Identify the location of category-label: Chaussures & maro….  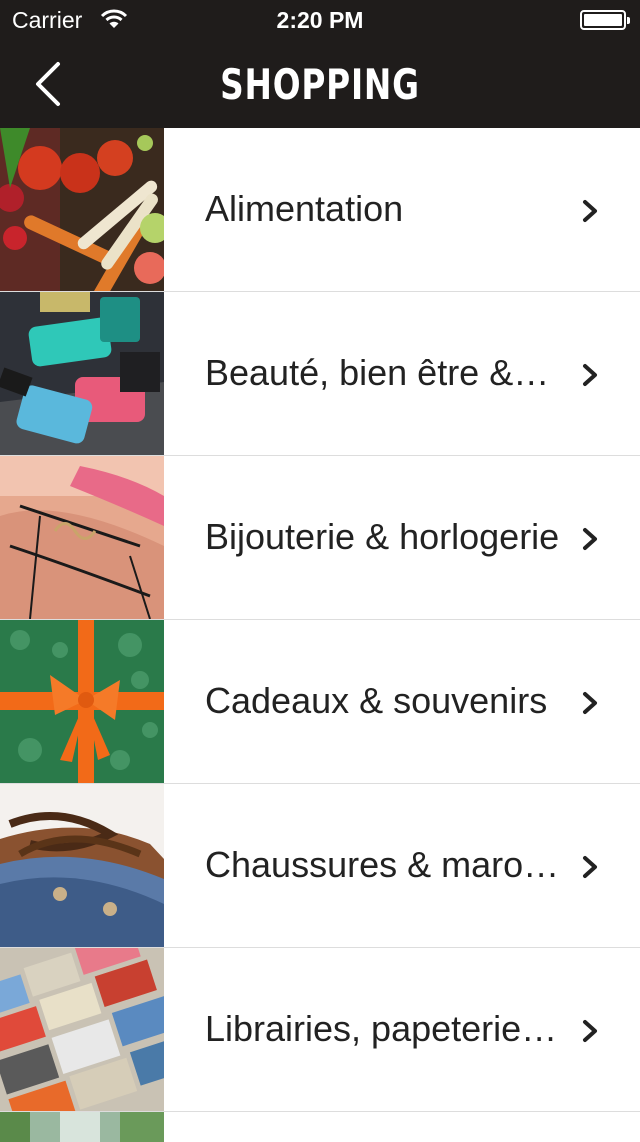
(382, 864).